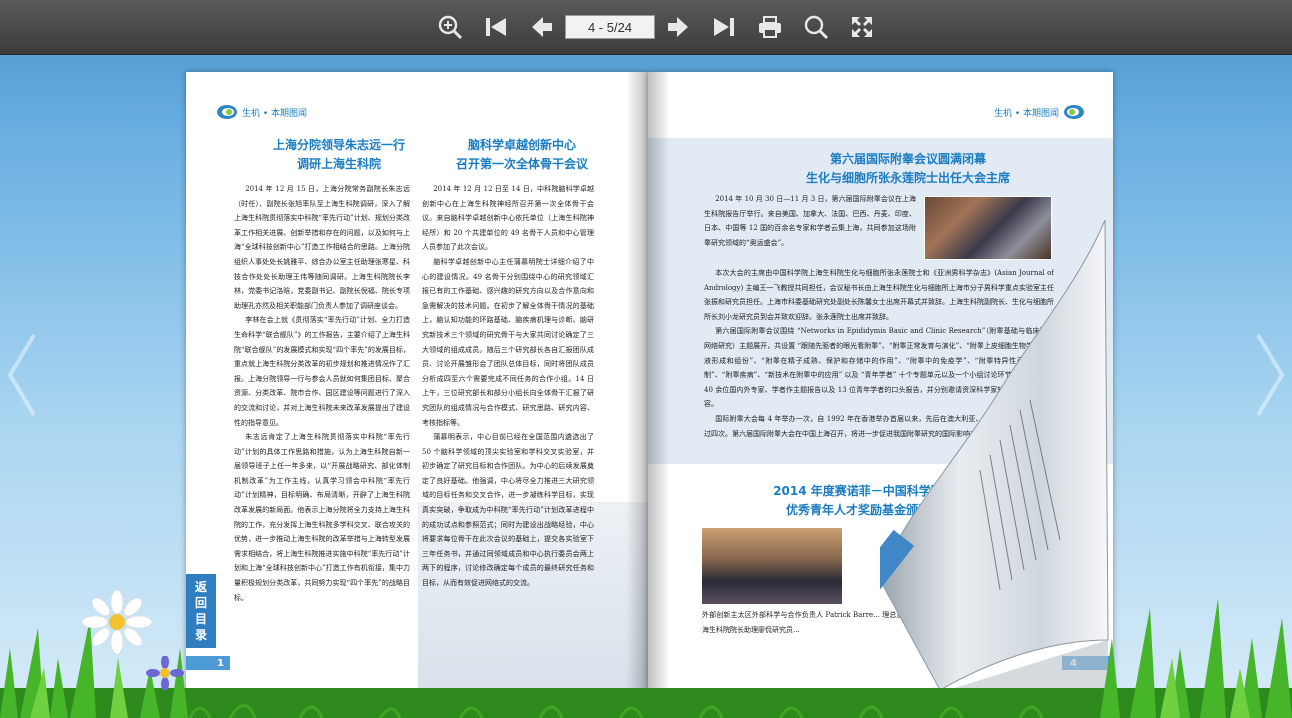 The image size is (1292, 718). Describe the element at coordinates (770, 27) in the screenshot. I see `print-icon` at that location.